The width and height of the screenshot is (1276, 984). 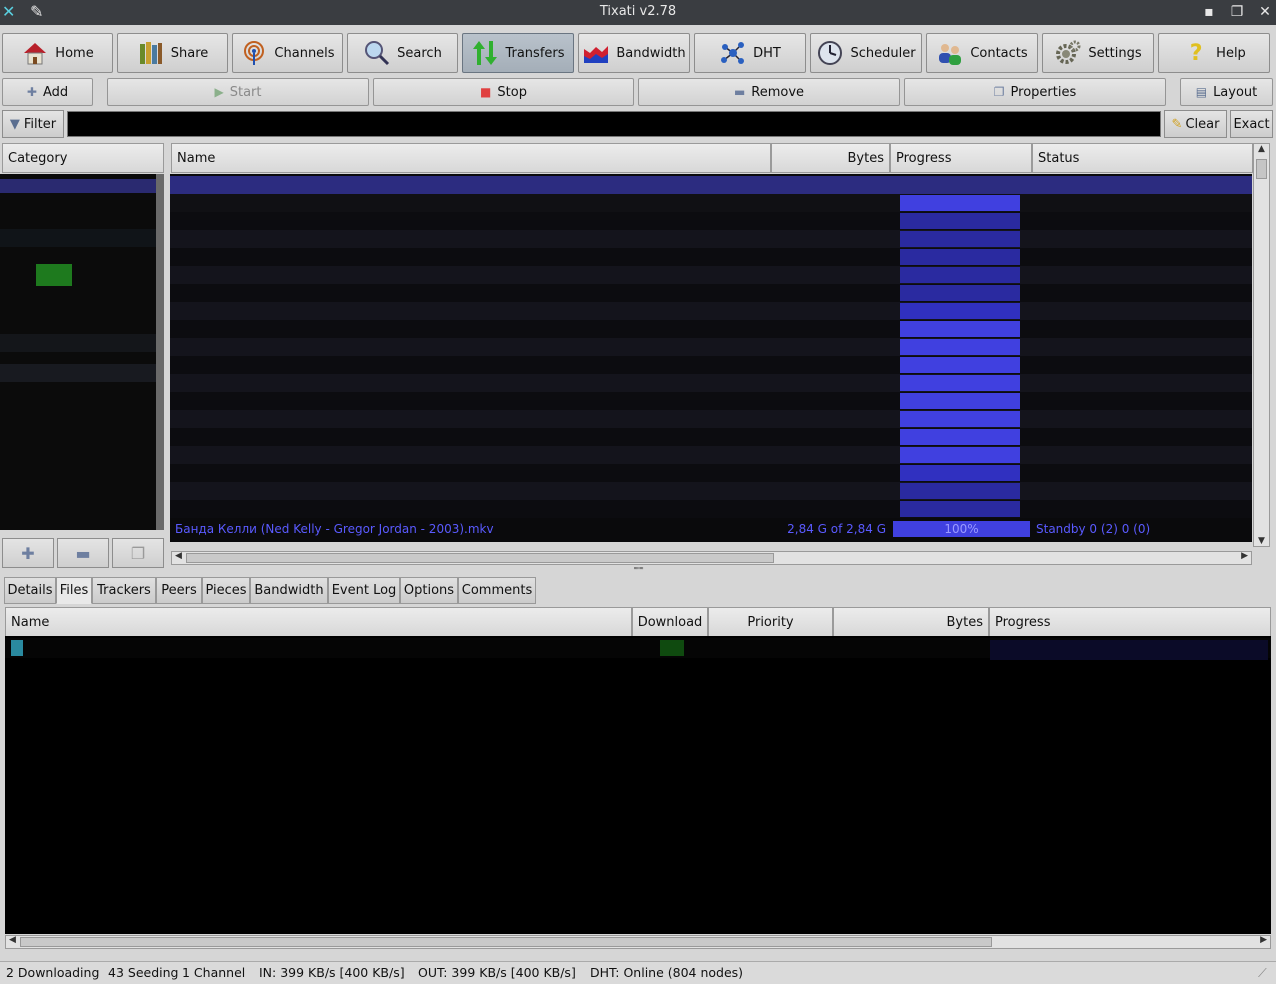 I want to click on question-mark-icon: ?, so click(x=1196, y=53).